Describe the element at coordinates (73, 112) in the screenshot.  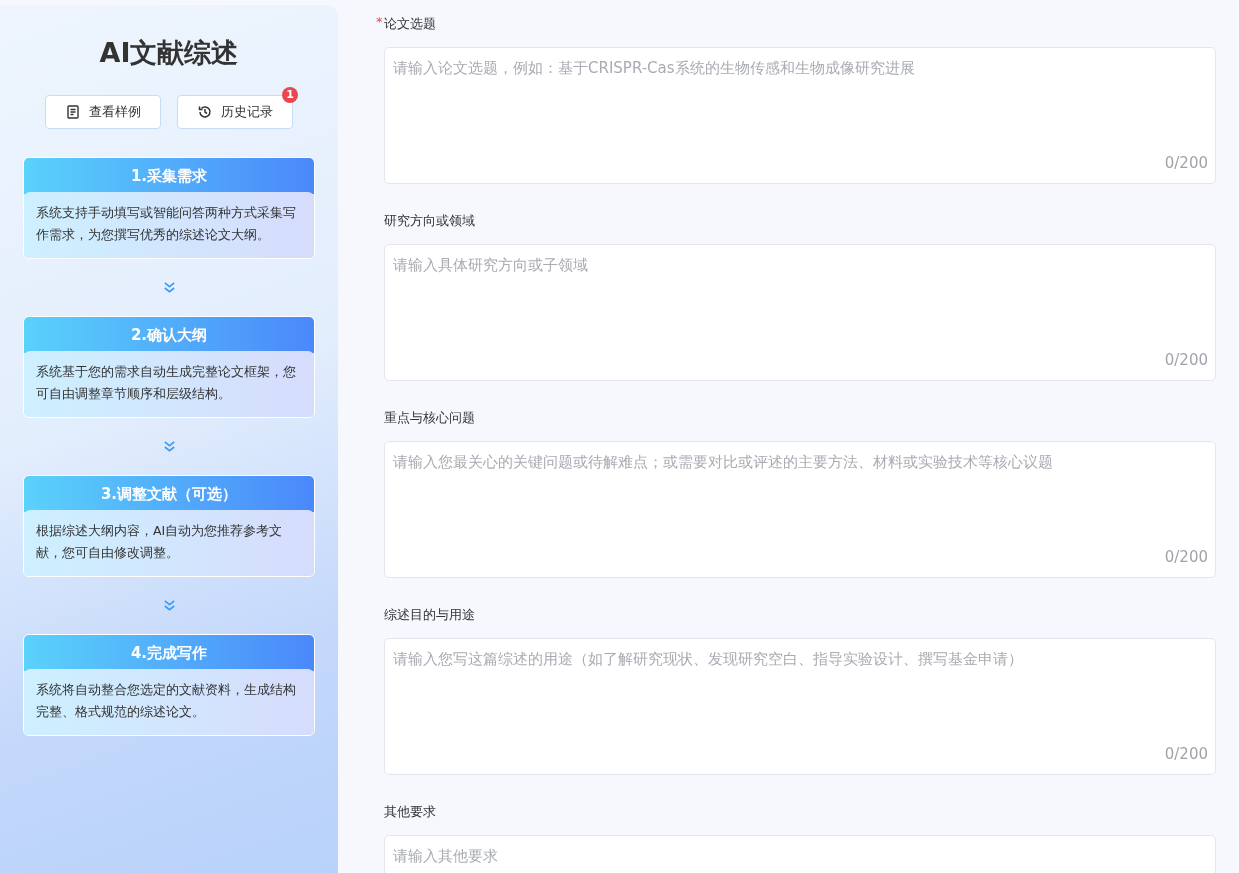
I see `document-icon` at that location.